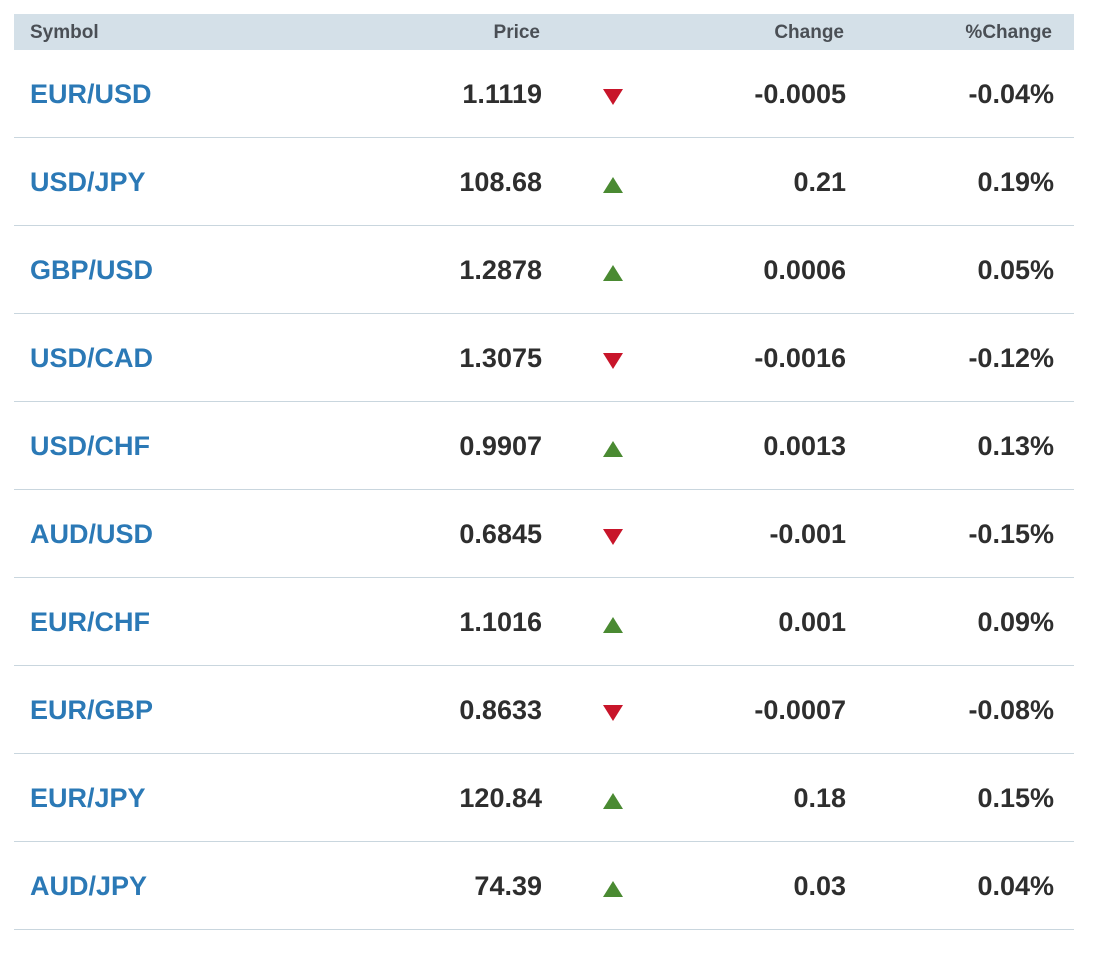 This screenshot has width=1094, height=958. Describe the element at coordinates (90, 622) in the screenshot. I see `symbol-link: EUR/CHF` at that location.